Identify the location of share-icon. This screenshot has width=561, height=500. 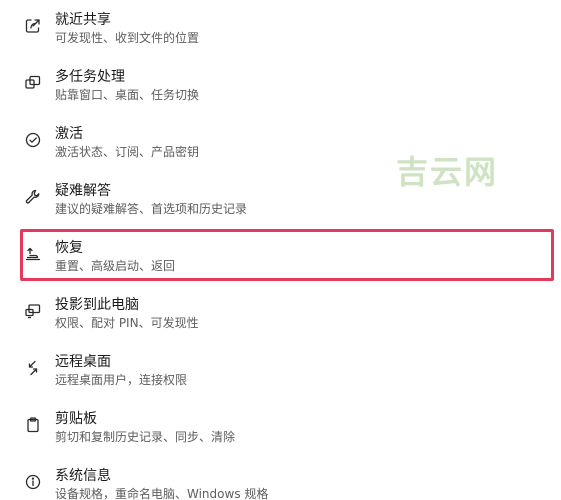
(33, 26).